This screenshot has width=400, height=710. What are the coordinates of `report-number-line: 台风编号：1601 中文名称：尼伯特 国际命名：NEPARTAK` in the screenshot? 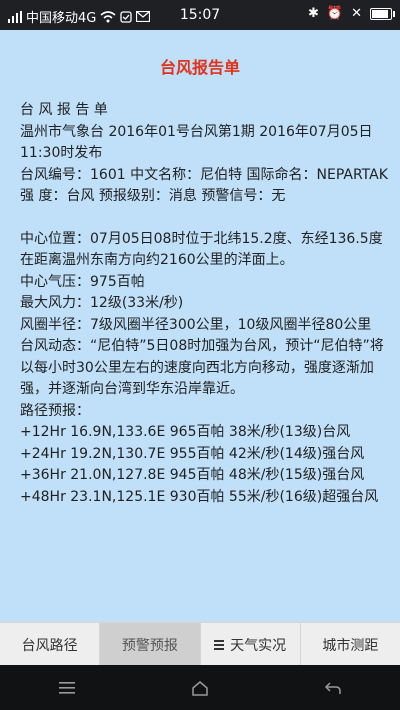 It's located at (204, 174).